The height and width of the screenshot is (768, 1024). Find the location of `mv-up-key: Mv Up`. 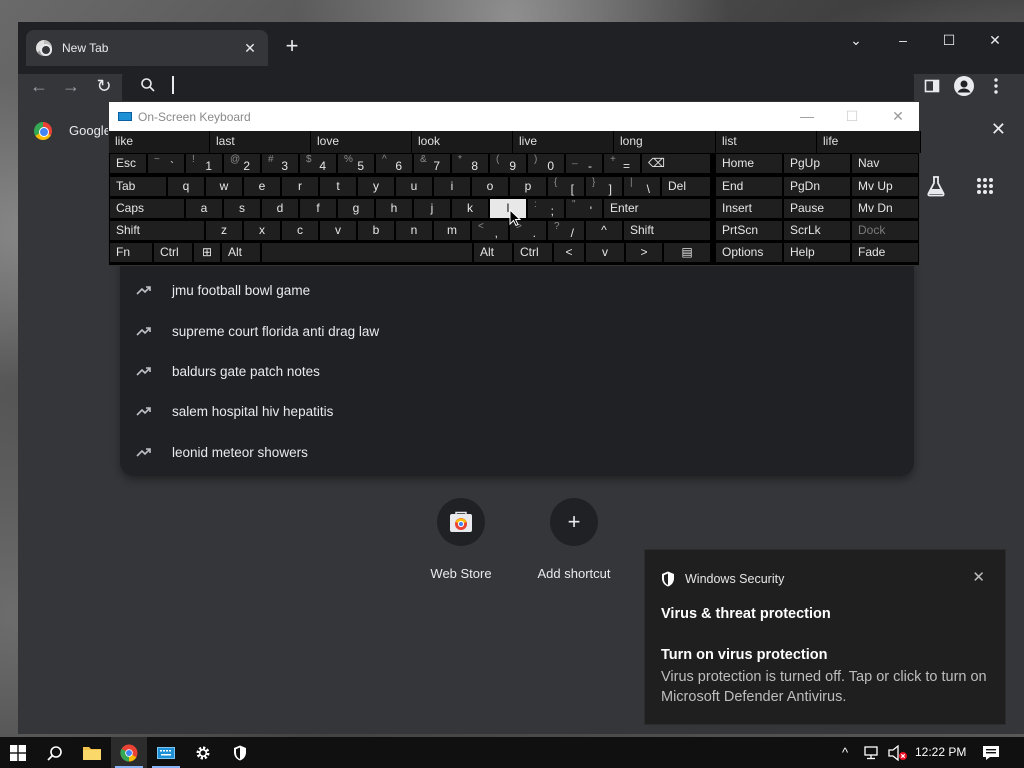

mv-up-key: Mv Up is located at coordinates (885, 186).